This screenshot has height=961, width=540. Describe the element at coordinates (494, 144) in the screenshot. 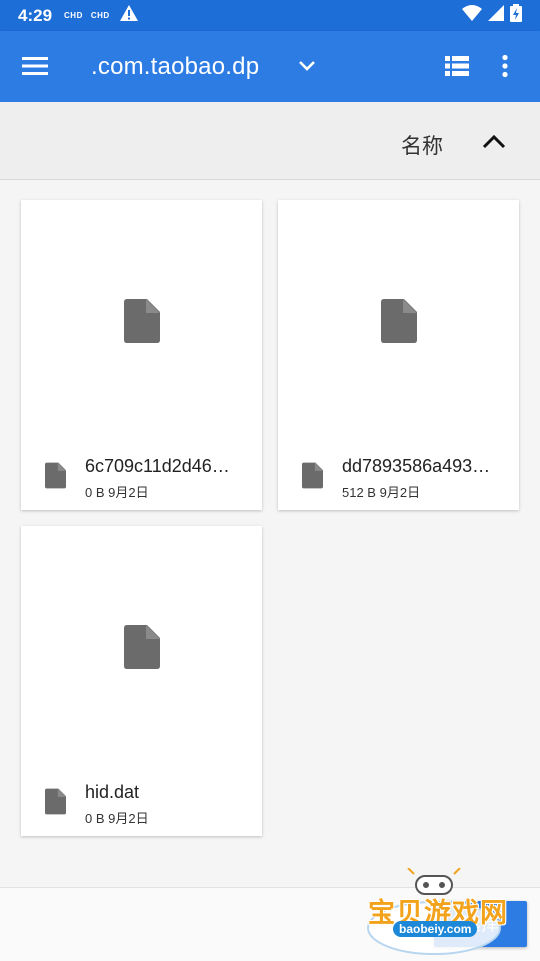

I see `chevron-up-icon` at that location.